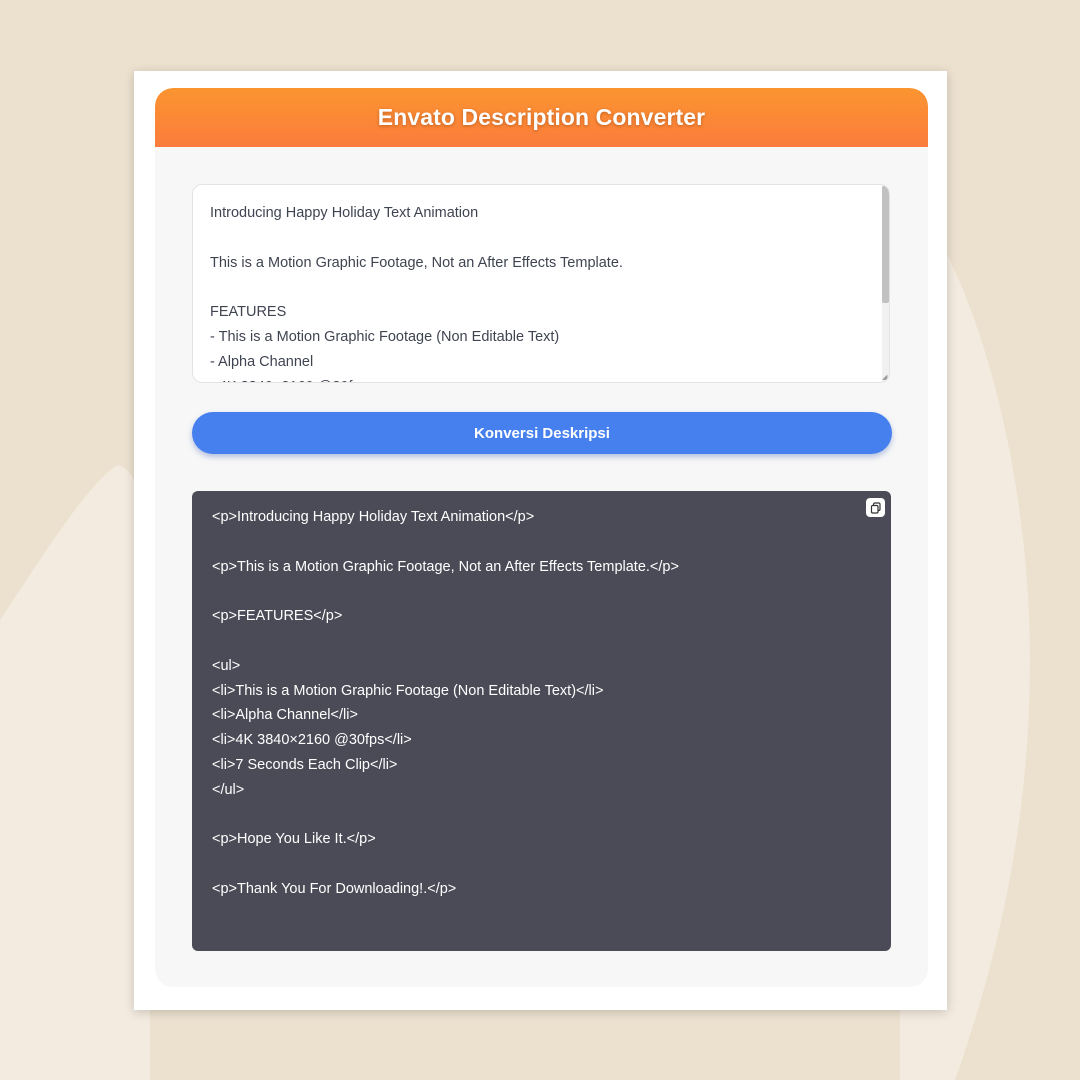 The height and width of the screenshot is (1080, 1080). Describe the element at coordinates (885, 377) in the screenshot. I see `resize-grip-icon: ◢` at that location.